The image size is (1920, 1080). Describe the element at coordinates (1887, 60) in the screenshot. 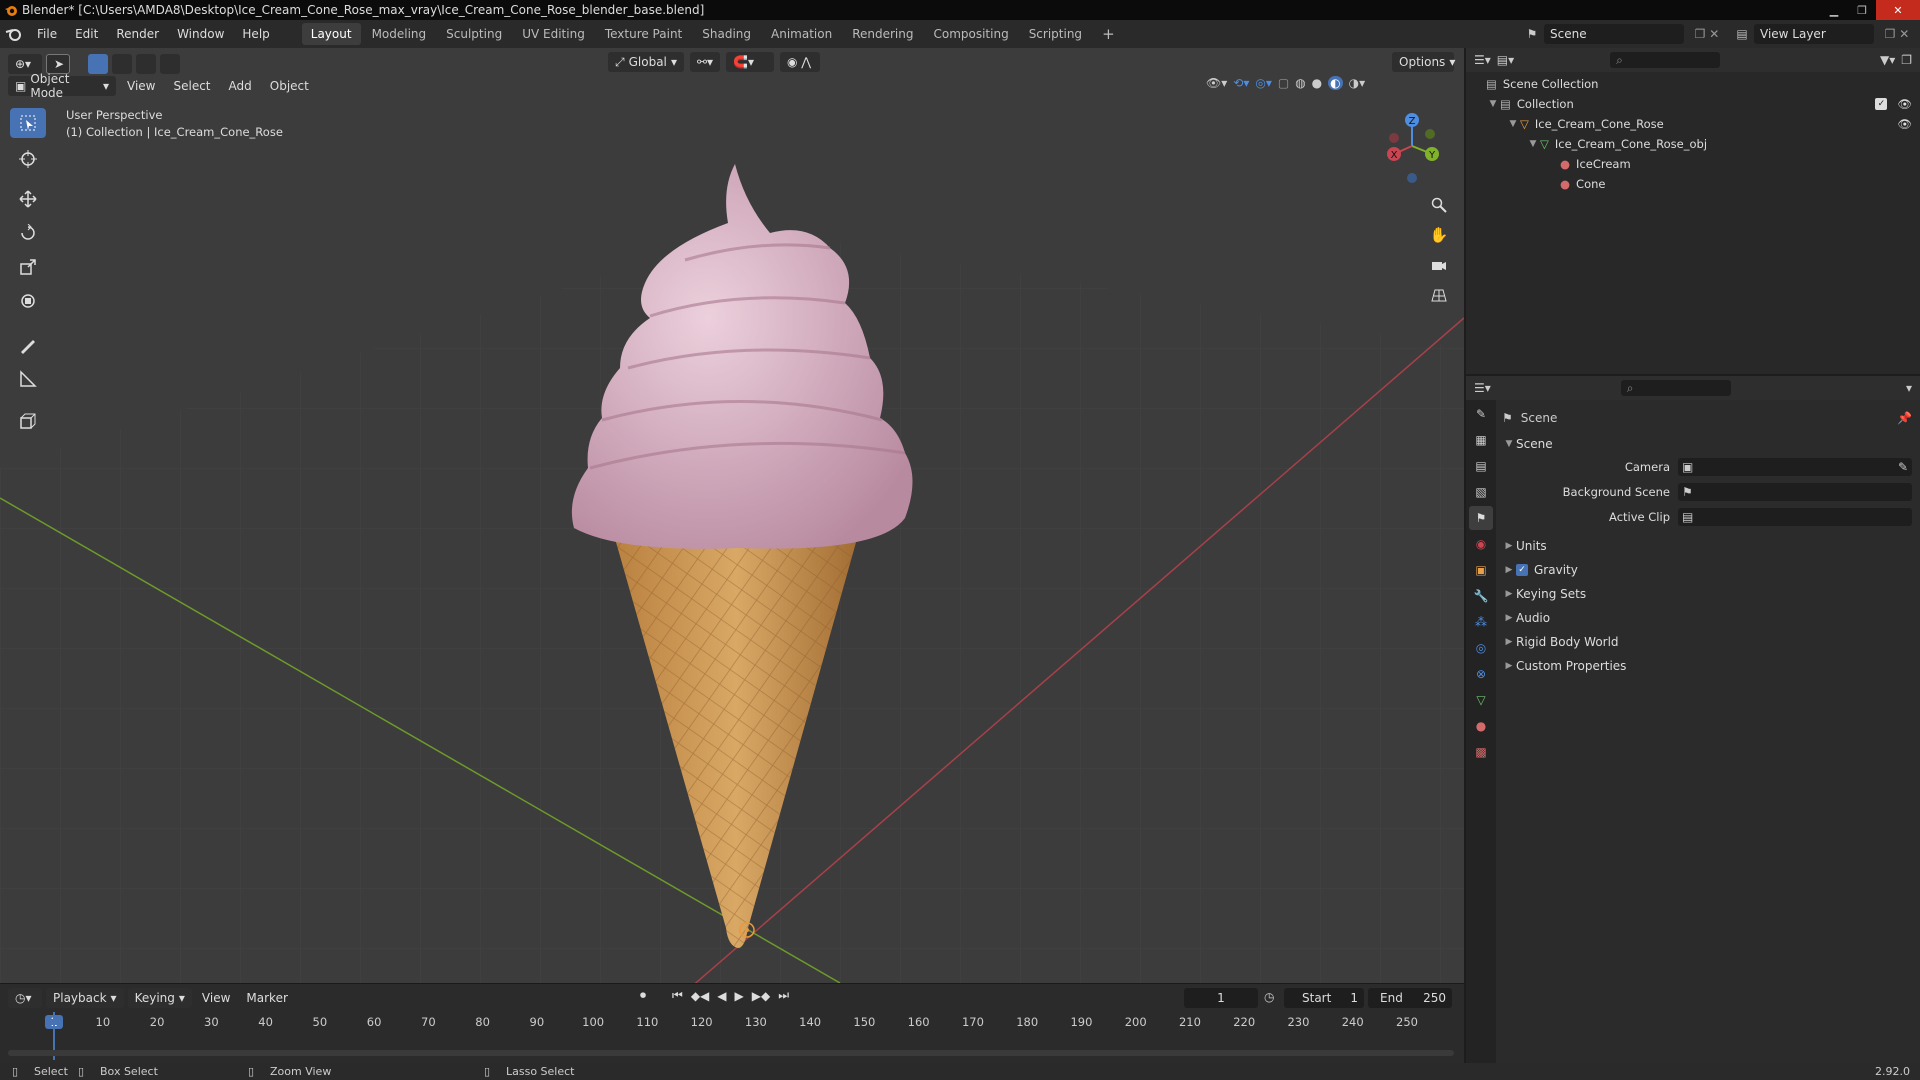

I see `filter-icon: ▼▾` at that location.